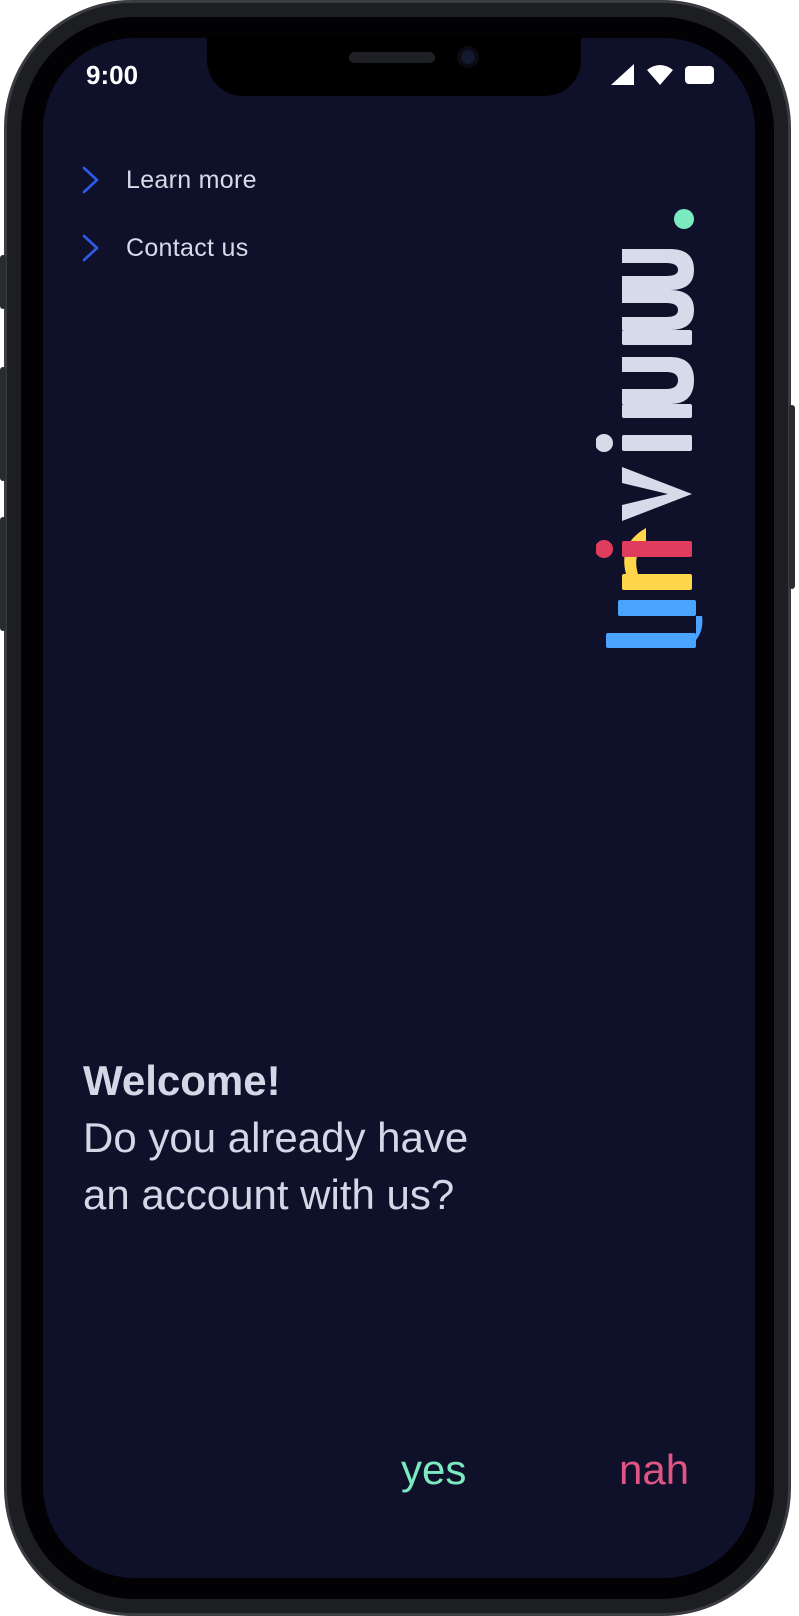 The height and width of the screenshot is (1616, 799). I want to click on brand-letter-u, so click(658, 387).